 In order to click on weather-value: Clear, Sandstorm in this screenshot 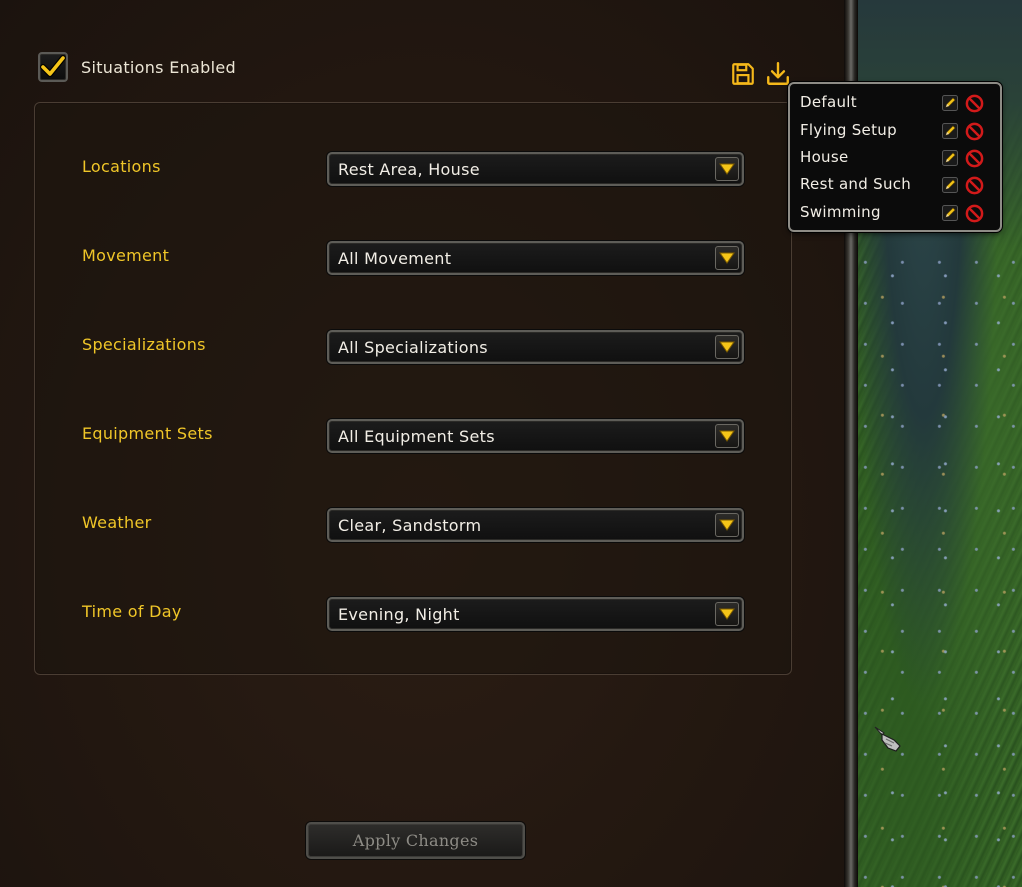, I will do `click(410, 525)`.